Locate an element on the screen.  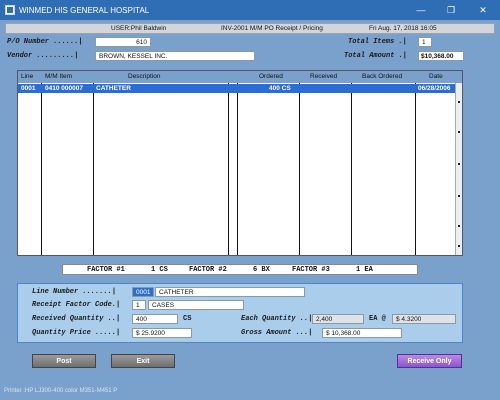
each-unit-label: EA @ is located at coordinates (377, 319).